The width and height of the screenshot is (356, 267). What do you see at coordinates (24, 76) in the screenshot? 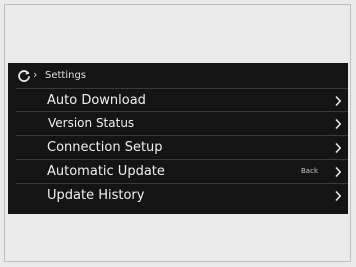
I see `refresh-back-icon` at bounding box center [24, 76].